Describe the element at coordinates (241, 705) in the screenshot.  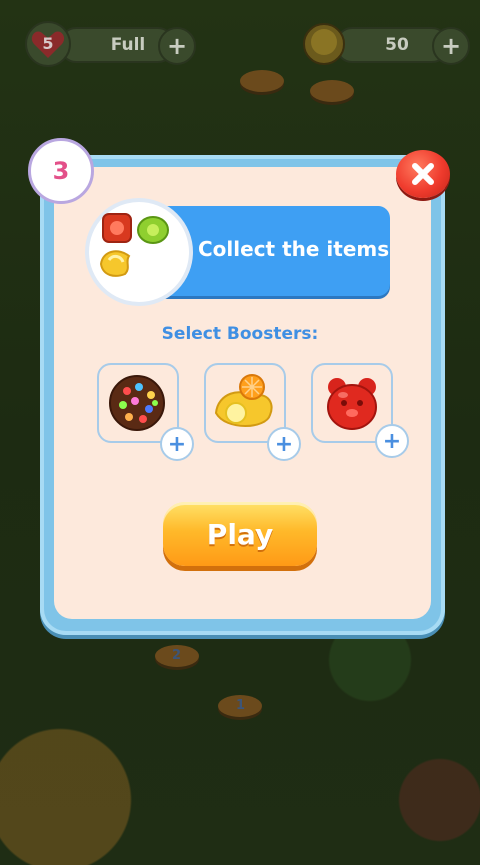
I see `map-level-node-label: 1` at that location.